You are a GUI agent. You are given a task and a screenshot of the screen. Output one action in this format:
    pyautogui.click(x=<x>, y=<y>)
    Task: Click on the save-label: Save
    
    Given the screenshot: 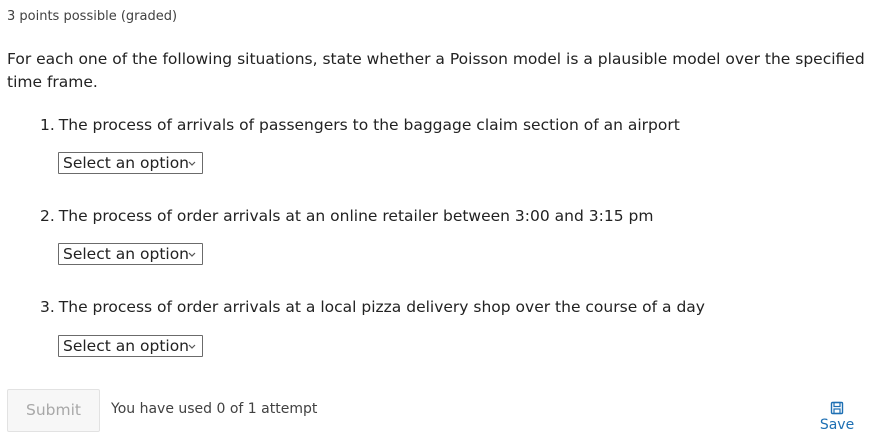 What is the action you would take?
    pyautogui.click(x=837, y=425)
    